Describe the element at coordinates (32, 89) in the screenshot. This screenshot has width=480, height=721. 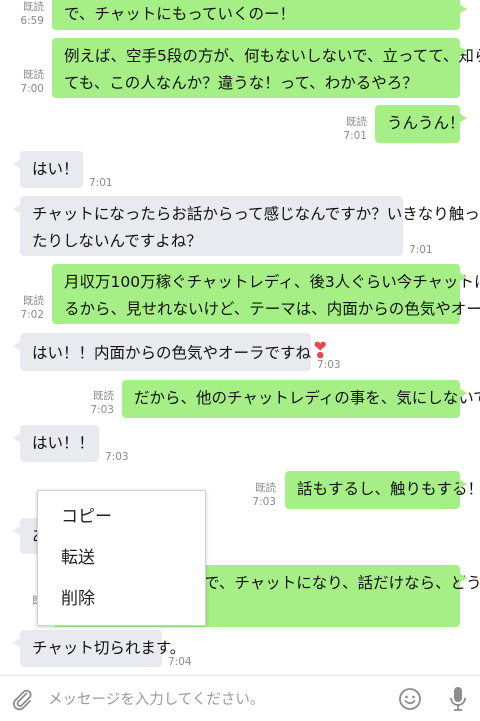
I see `timestamp: 7:00` at that location.